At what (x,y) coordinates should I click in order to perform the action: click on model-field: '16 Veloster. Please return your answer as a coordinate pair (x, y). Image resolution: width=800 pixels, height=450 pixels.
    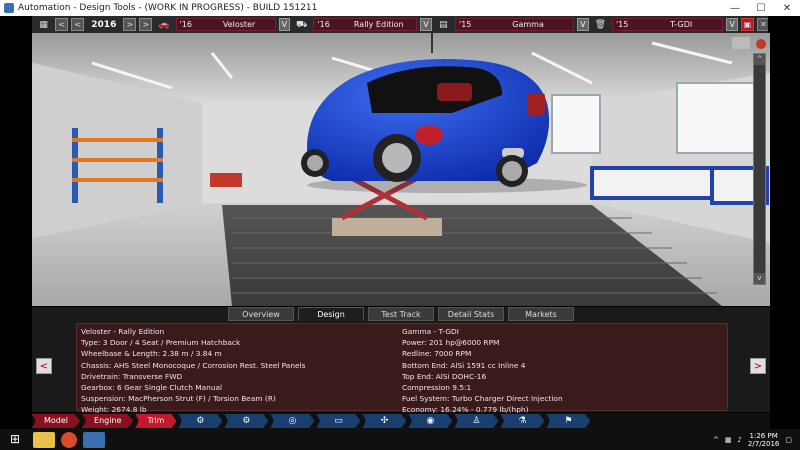
    Looking at the image, I should click on (225, 24).